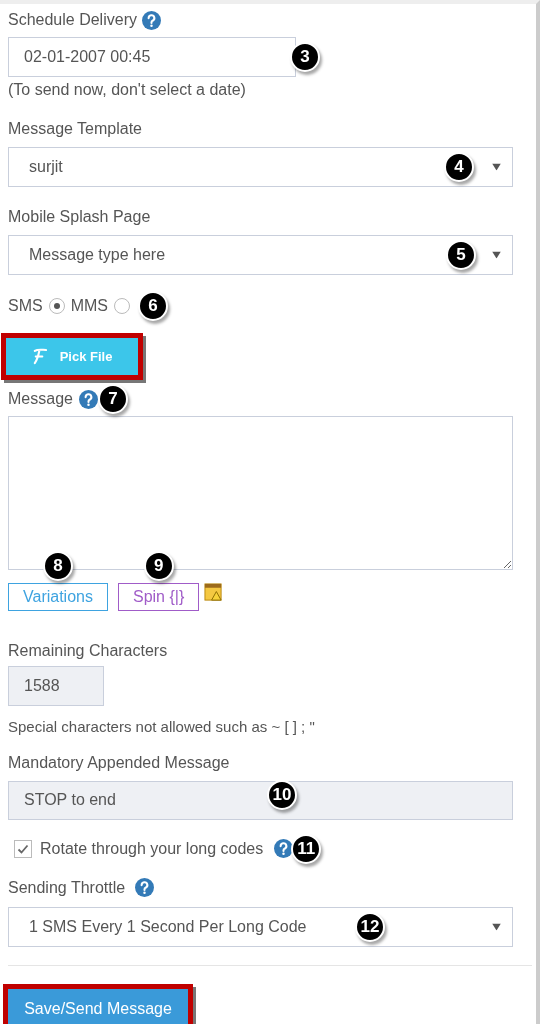  I want to click on notepad-warning-icon, so click(214, 592).